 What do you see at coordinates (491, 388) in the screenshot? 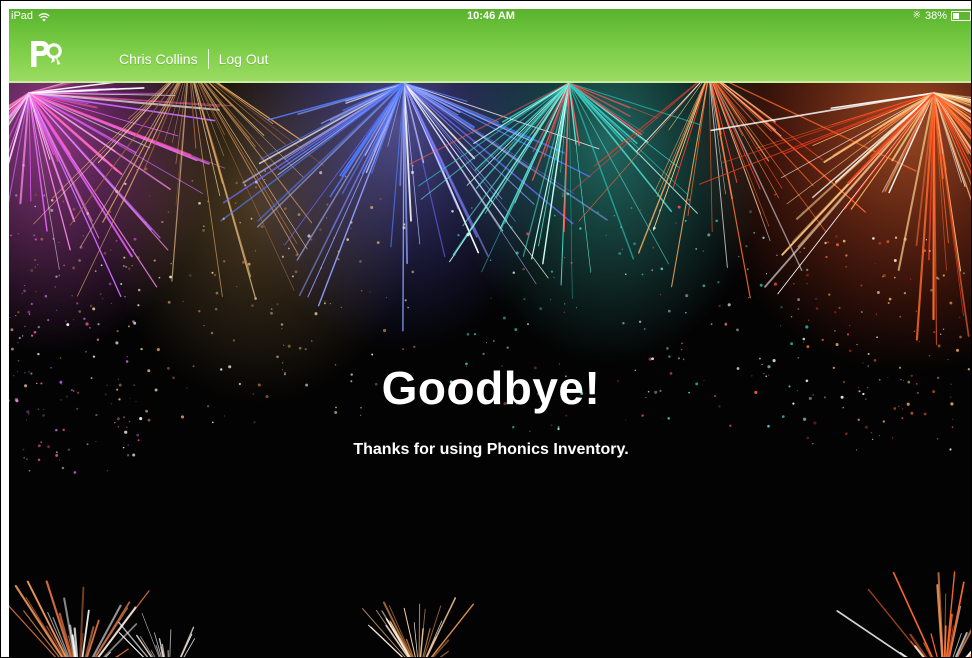
I see `goodbye-heading: Goodbye!` at bounding box center [491, 388].